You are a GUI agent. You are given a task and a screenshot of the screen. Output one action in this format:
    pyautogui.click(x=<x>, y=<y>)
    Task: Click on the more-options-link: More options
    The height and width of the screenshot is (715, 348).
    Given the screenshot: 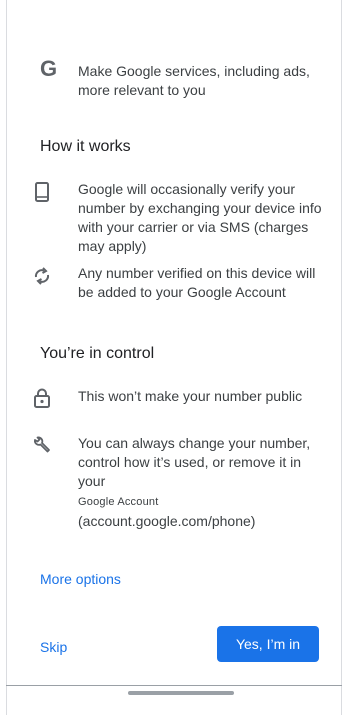 What is the action you would take?
    pyautogui.click(x=80, y=579)
    